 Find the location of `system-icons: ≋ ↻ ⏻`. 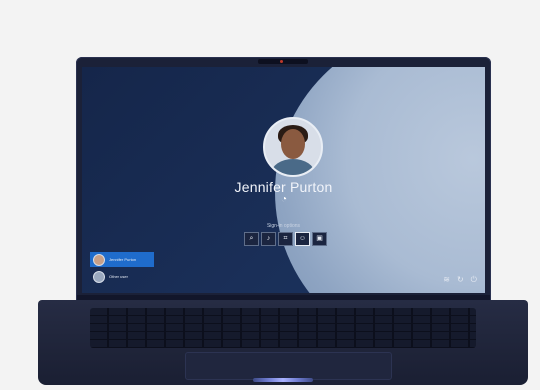

system-icons: ≋ ↻ ⏻ is located at coordinates (460, 280).